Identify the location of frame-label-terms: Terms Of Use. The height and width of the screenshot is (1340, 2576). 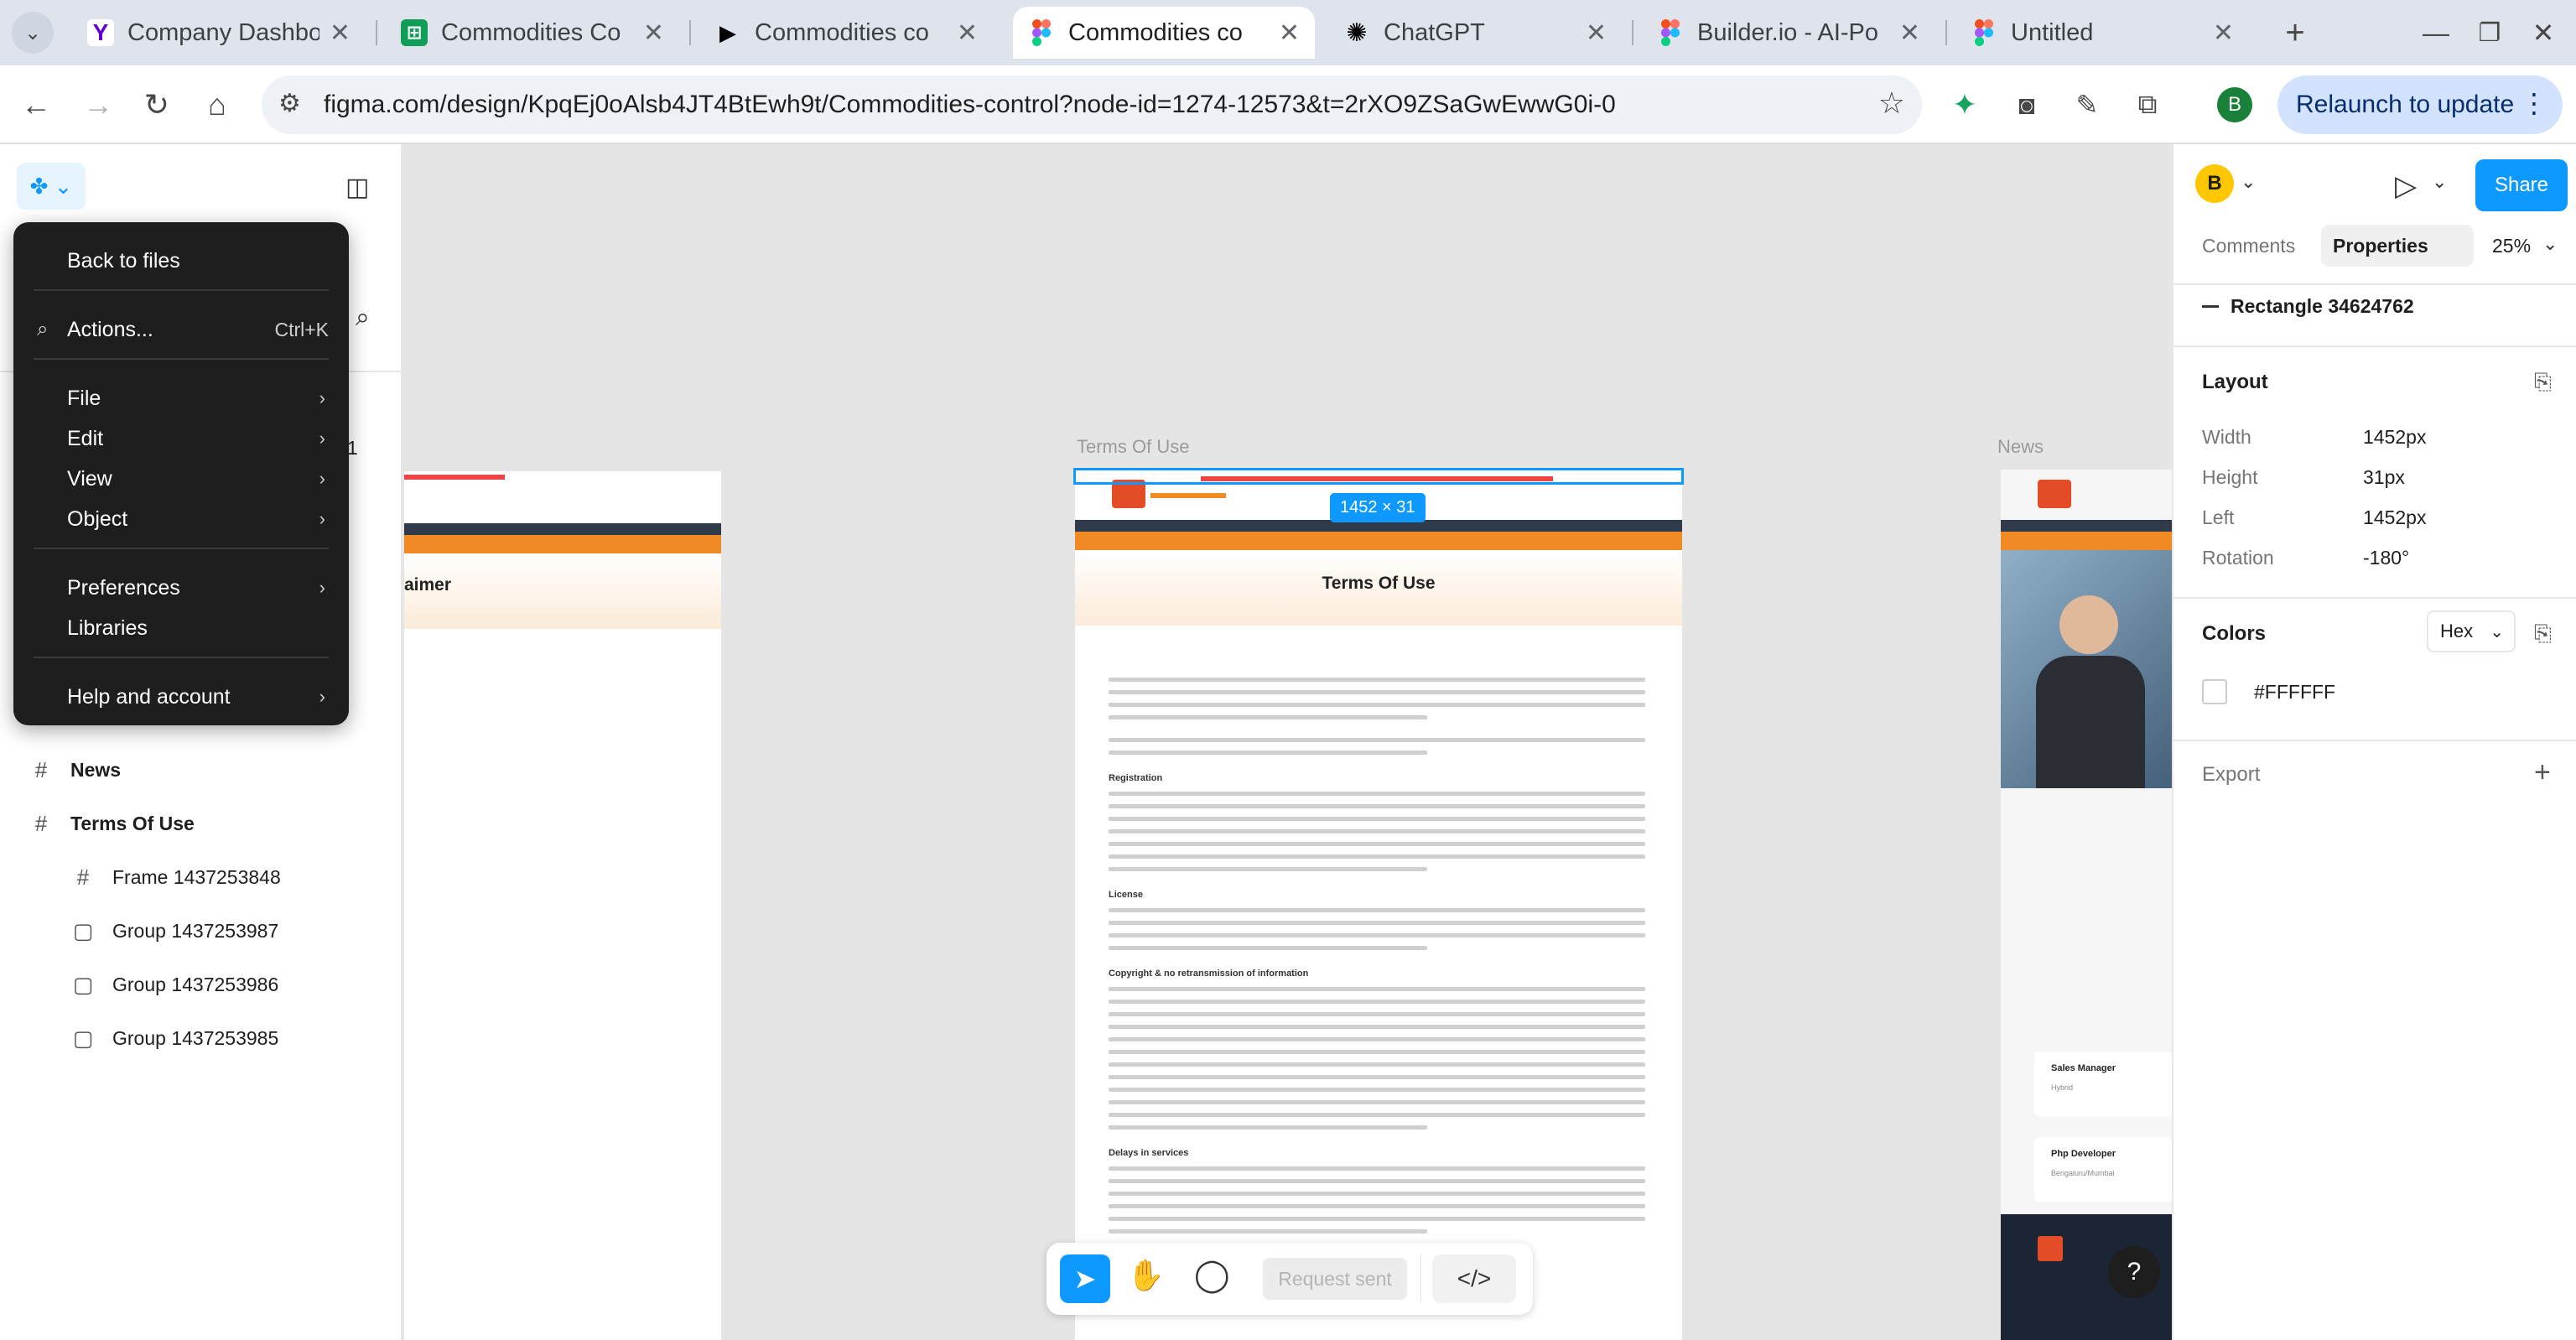
(1133, 447).